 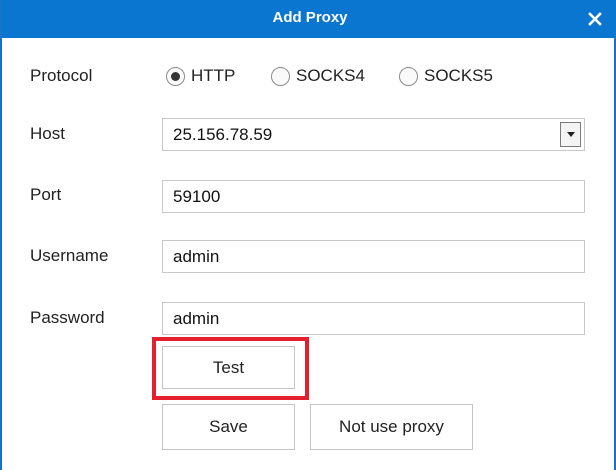 I want to click on host-value: 25.156.78.59, so click(x=223, y=134).